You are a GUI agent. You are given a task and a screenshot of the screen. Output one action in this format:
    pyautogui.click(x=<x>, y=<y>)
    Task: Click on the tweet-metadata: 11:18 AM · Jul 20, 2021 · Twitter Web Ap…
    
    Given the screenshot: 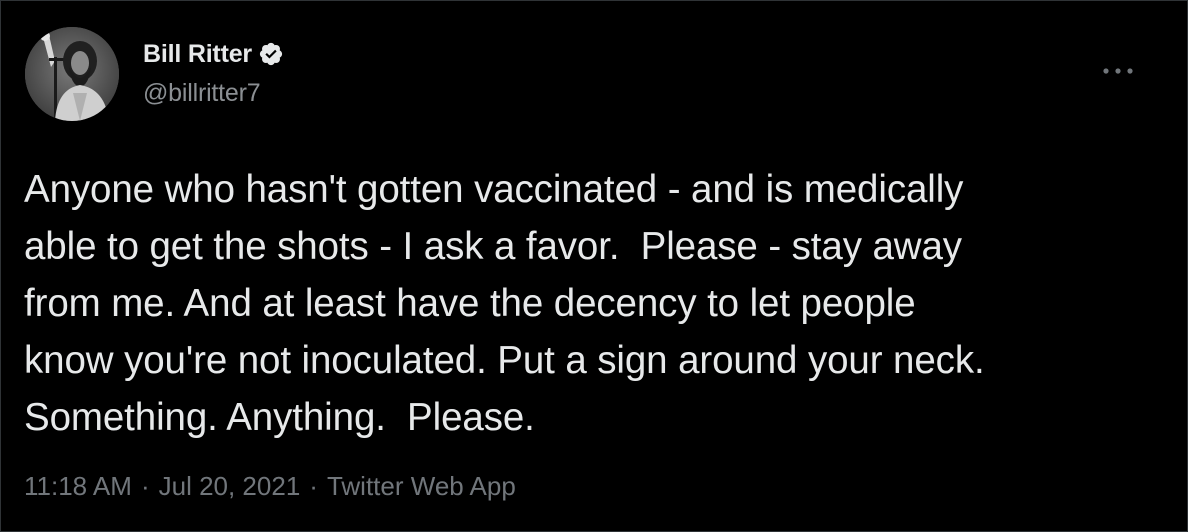 What is the action you would take?
    pyautogui.click(x=270, y=486)
    